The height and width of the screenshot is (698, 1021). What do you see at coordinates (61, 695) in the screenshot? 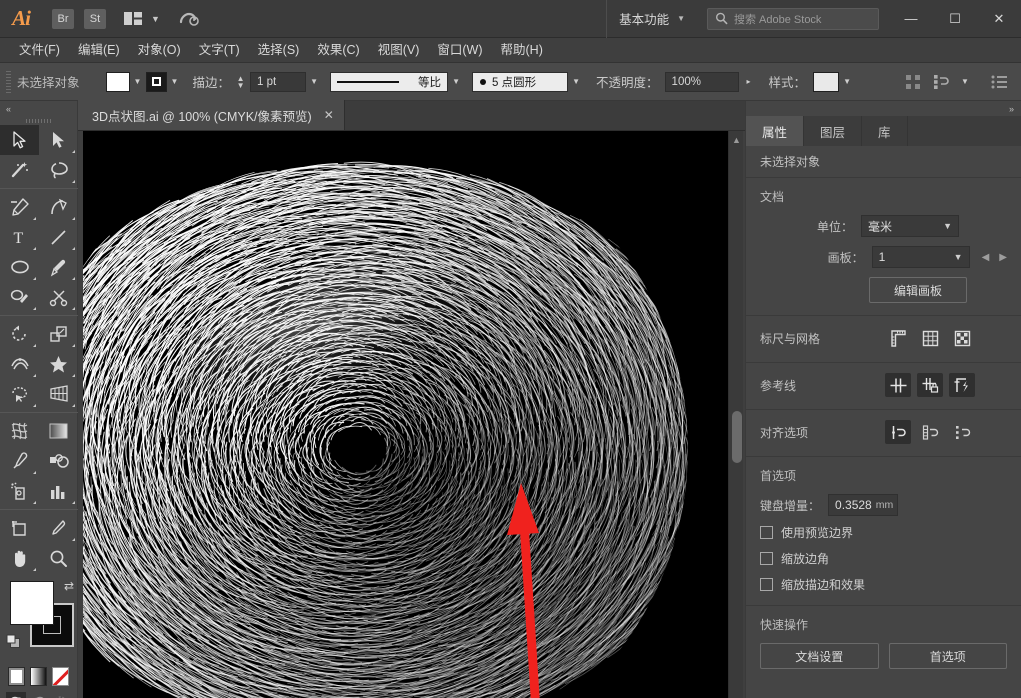
I see `draw-inside-icon` at bounding box center [61, 695].